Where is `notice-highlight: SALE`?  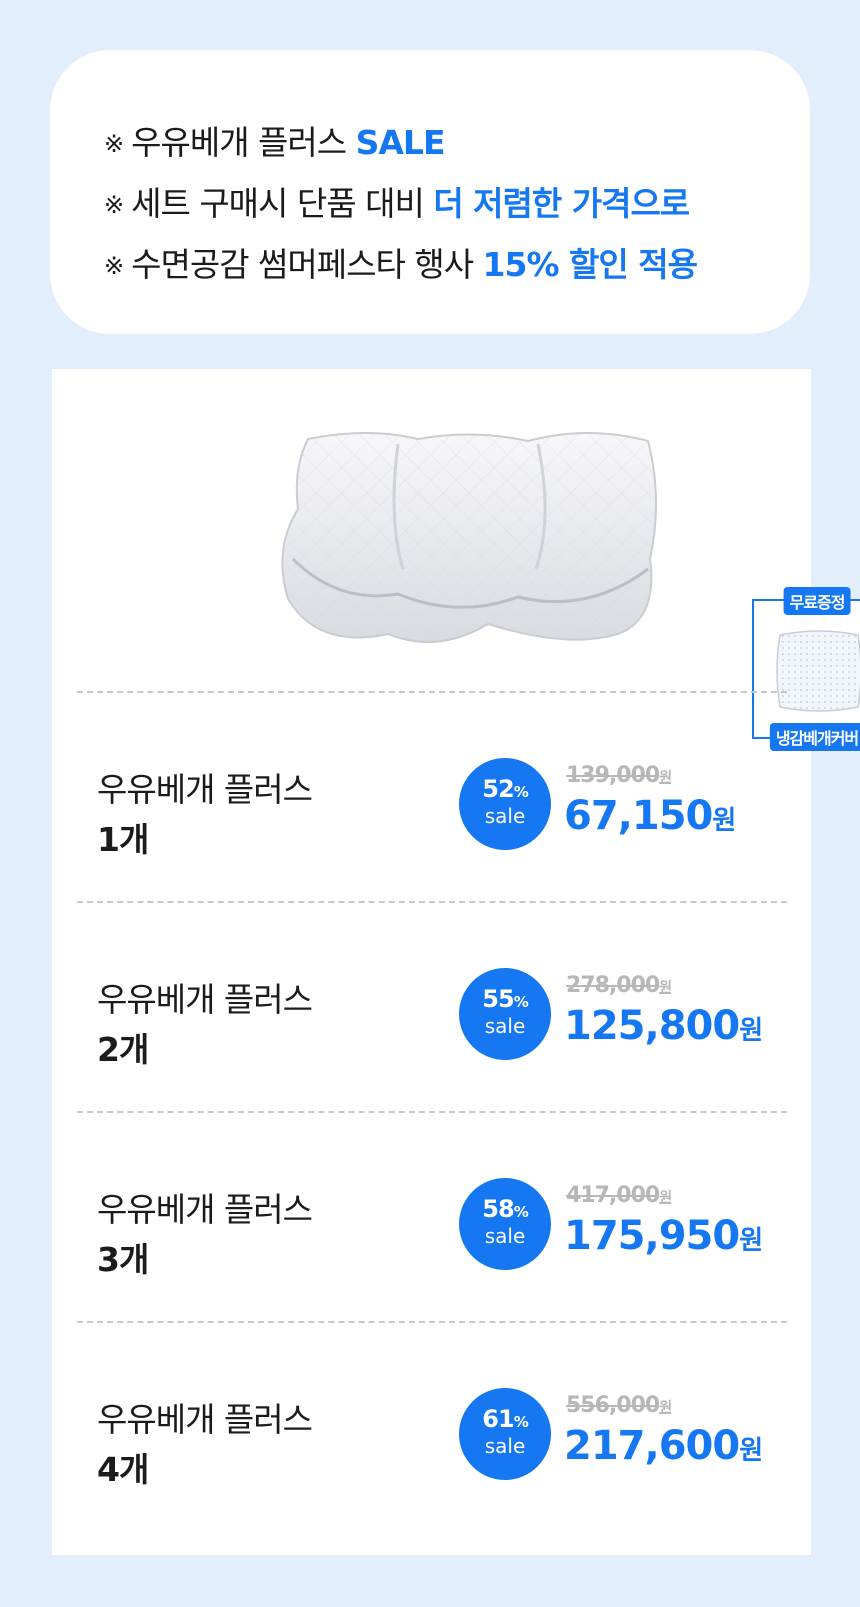 notice-highlight: SALE is located at coordinates (400, 142).